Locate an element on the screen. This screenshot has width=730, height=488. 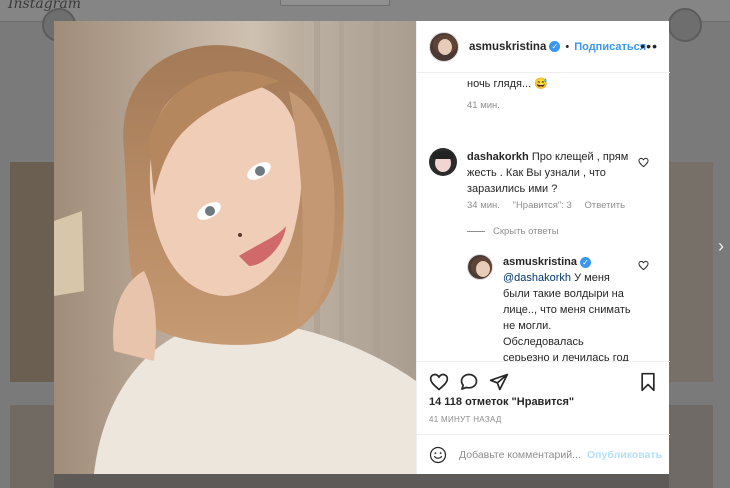
comment-time: 41 мин. is located at coordinates (483, 105).